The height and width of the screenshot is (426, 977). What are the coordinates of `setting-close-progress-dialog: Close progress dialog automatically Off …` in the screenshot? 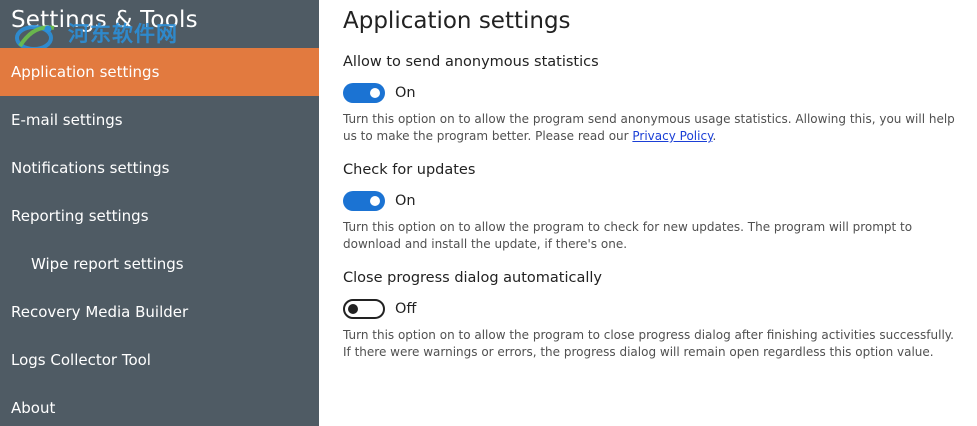 It's located at (653, 314).